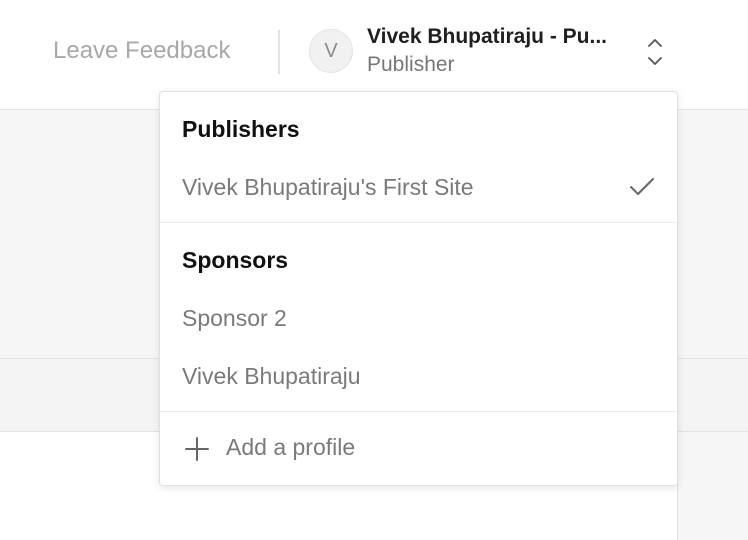 The image size is (748, 540). What do you see at coordinates (411, 65) in the screenshot?
I see `profile-role: Publisher` at bounding box center [411, 65].